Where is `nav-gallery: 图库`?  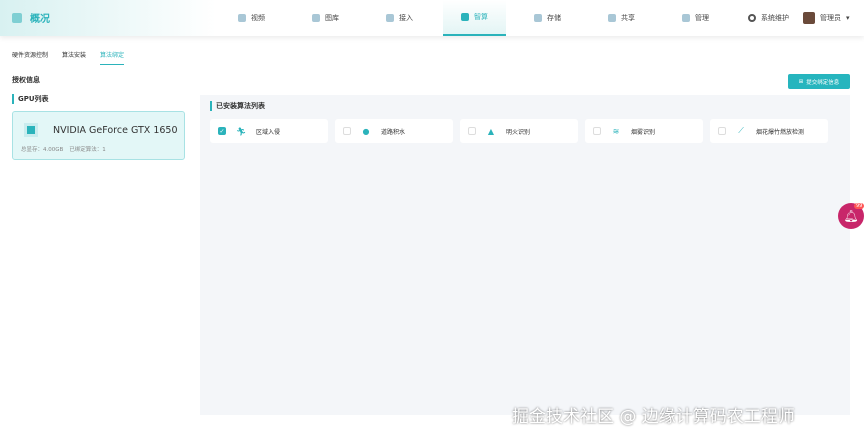
nav-gallery: 图库 is located at coordinates (325, 18).